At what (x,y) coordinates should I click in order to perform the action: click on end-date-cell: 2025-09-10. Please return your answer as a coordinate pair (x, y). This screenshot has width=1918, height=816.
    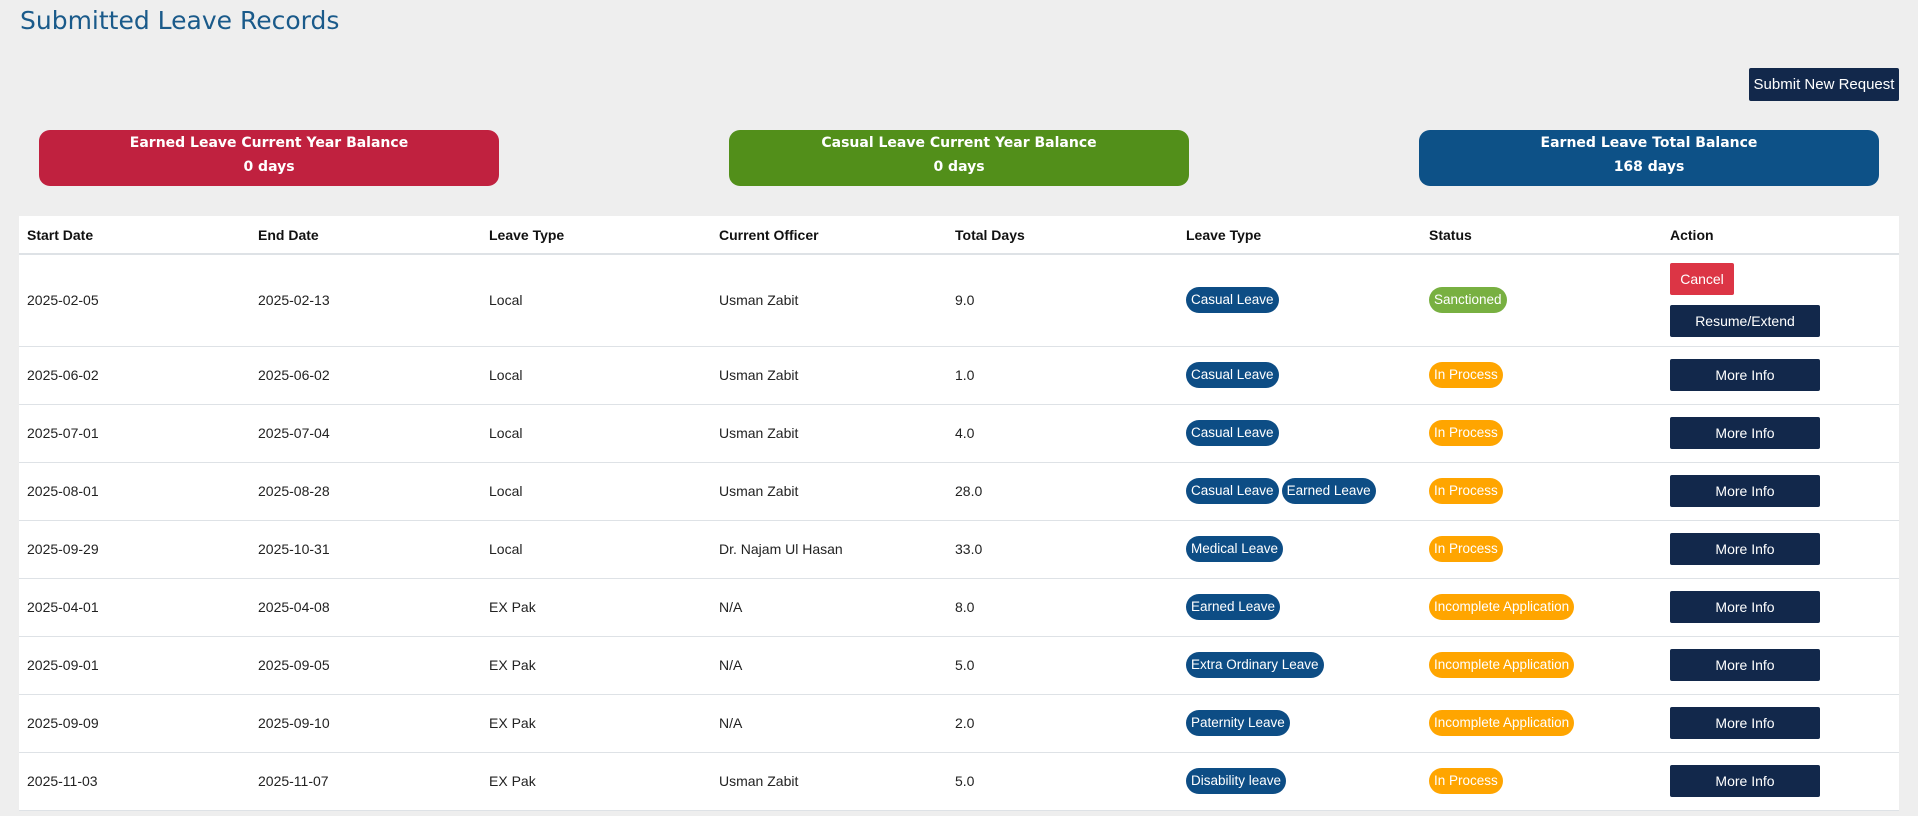
    Looking at the image, I should click on (365, 723).